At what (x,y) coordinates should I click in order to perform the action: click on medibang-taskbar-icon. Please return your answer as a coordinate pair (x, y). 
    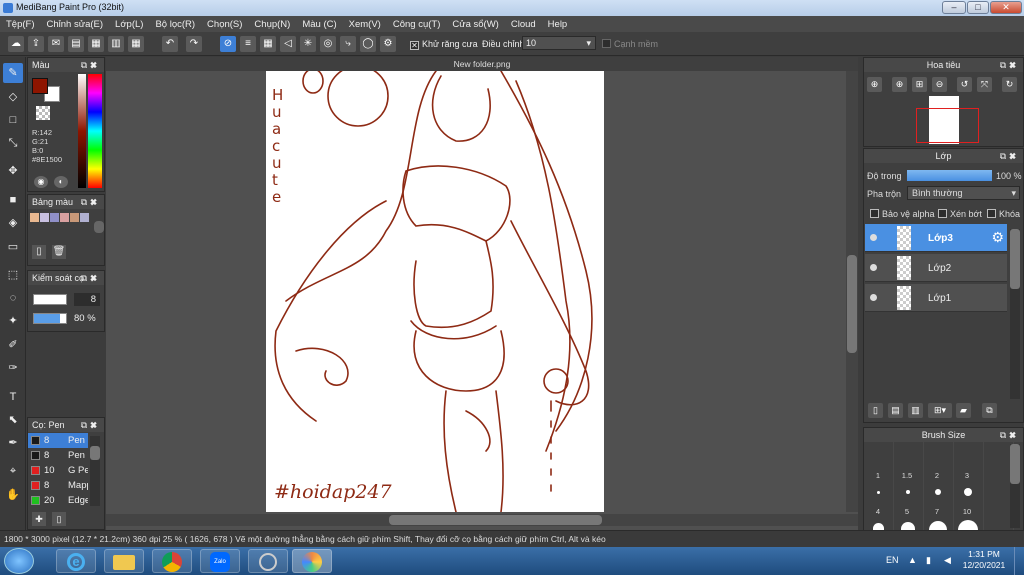
    Looking at the image, I should click on (312, 561).